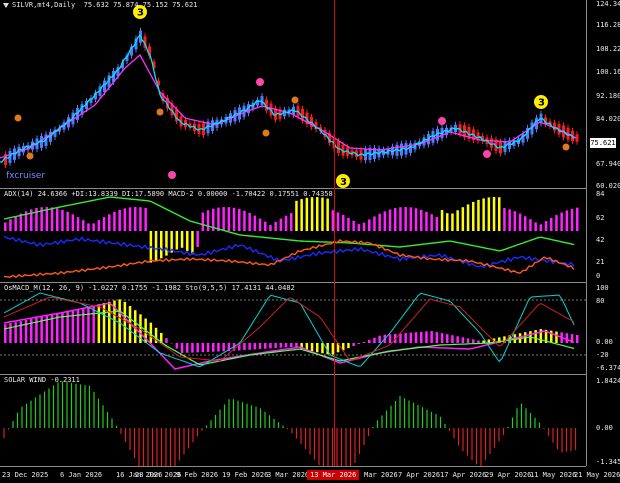  Describe the element at coordinates (381, 475) in the screenshot. I see `x-tick: Mar 2026` at that location.